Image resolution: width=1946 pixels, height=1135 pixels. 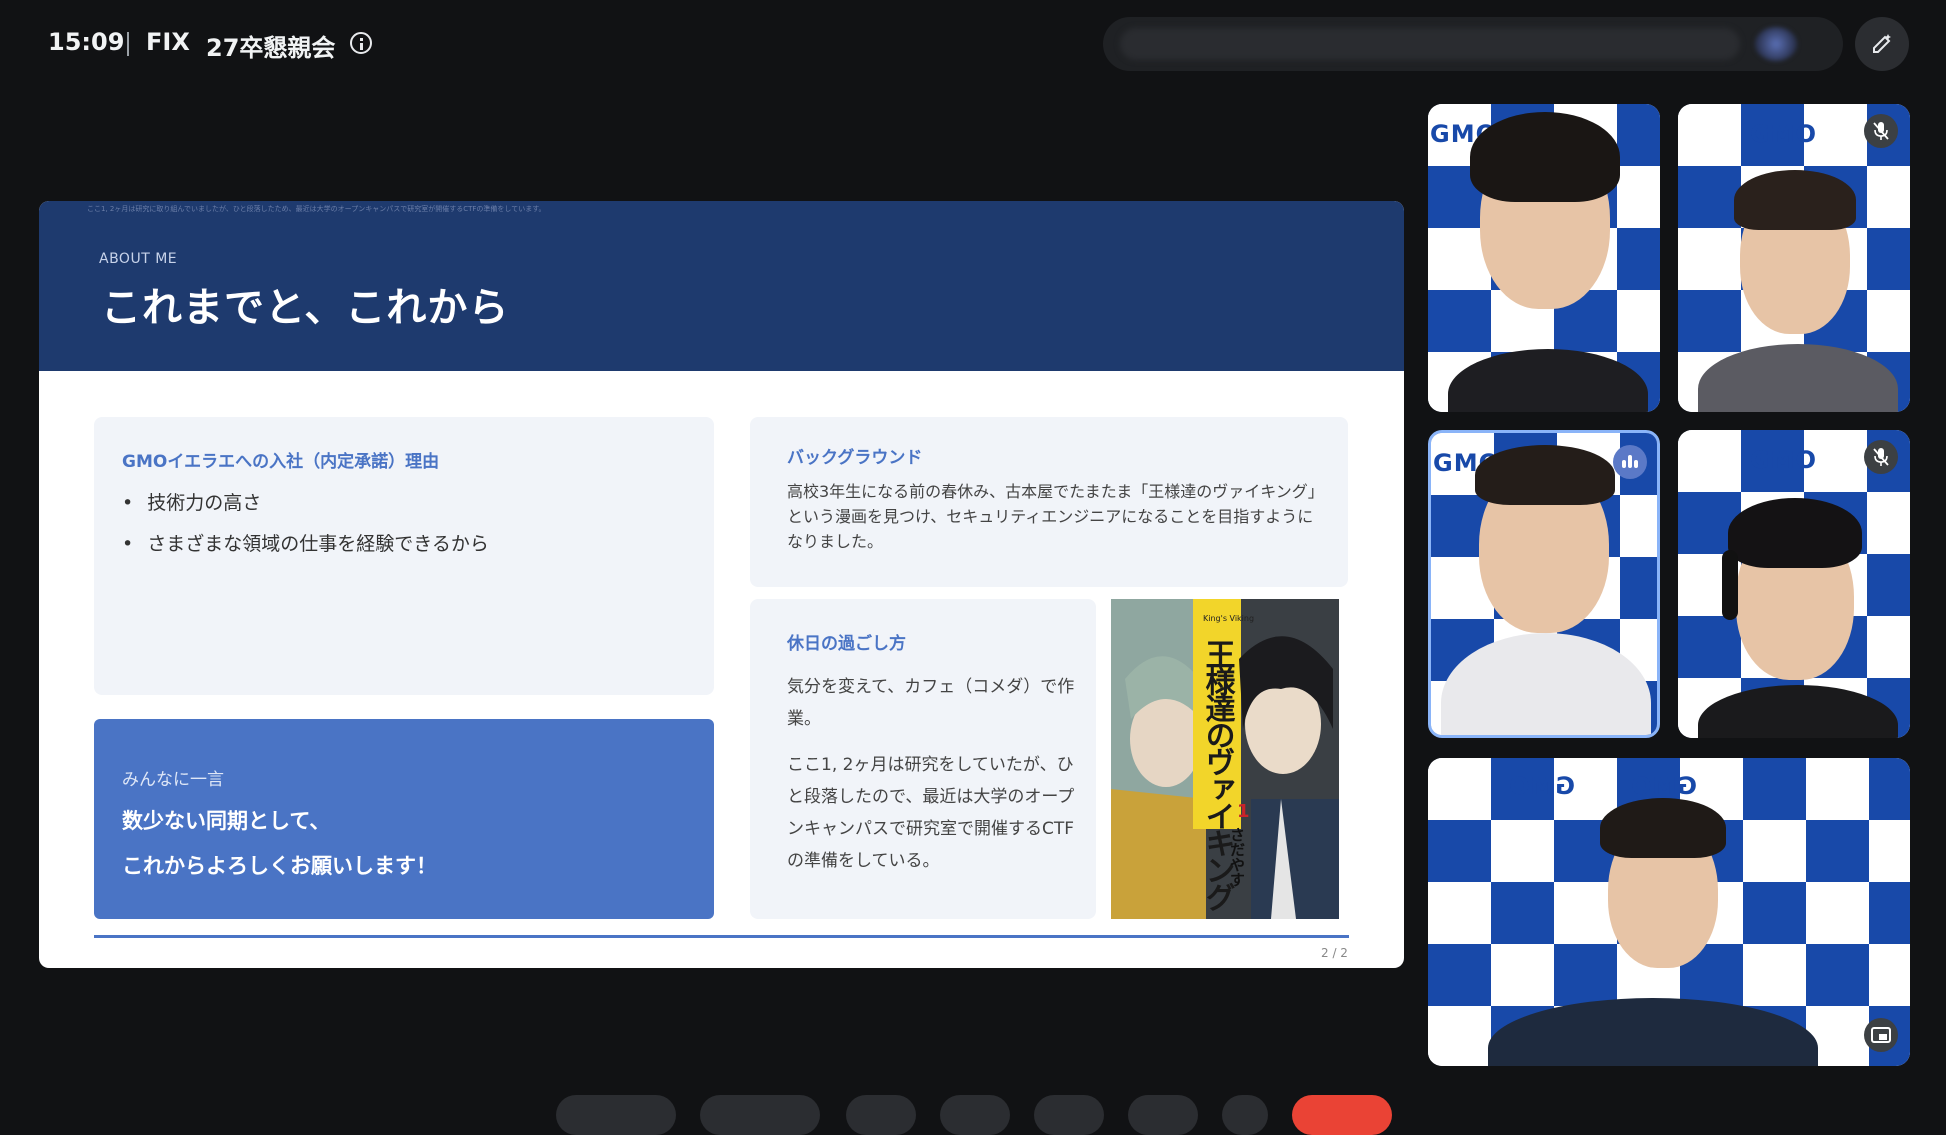 I want to click on list-item: 技術力の高さ, so click(x=305, y=503).